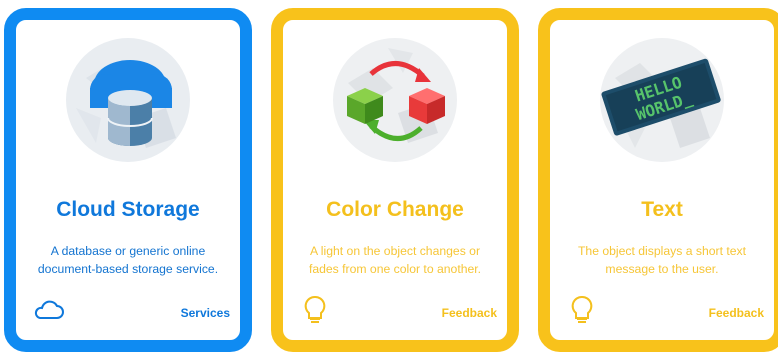 The image size is (778, 358). I want to click on cloud-database-illustration, so click(128, 100).